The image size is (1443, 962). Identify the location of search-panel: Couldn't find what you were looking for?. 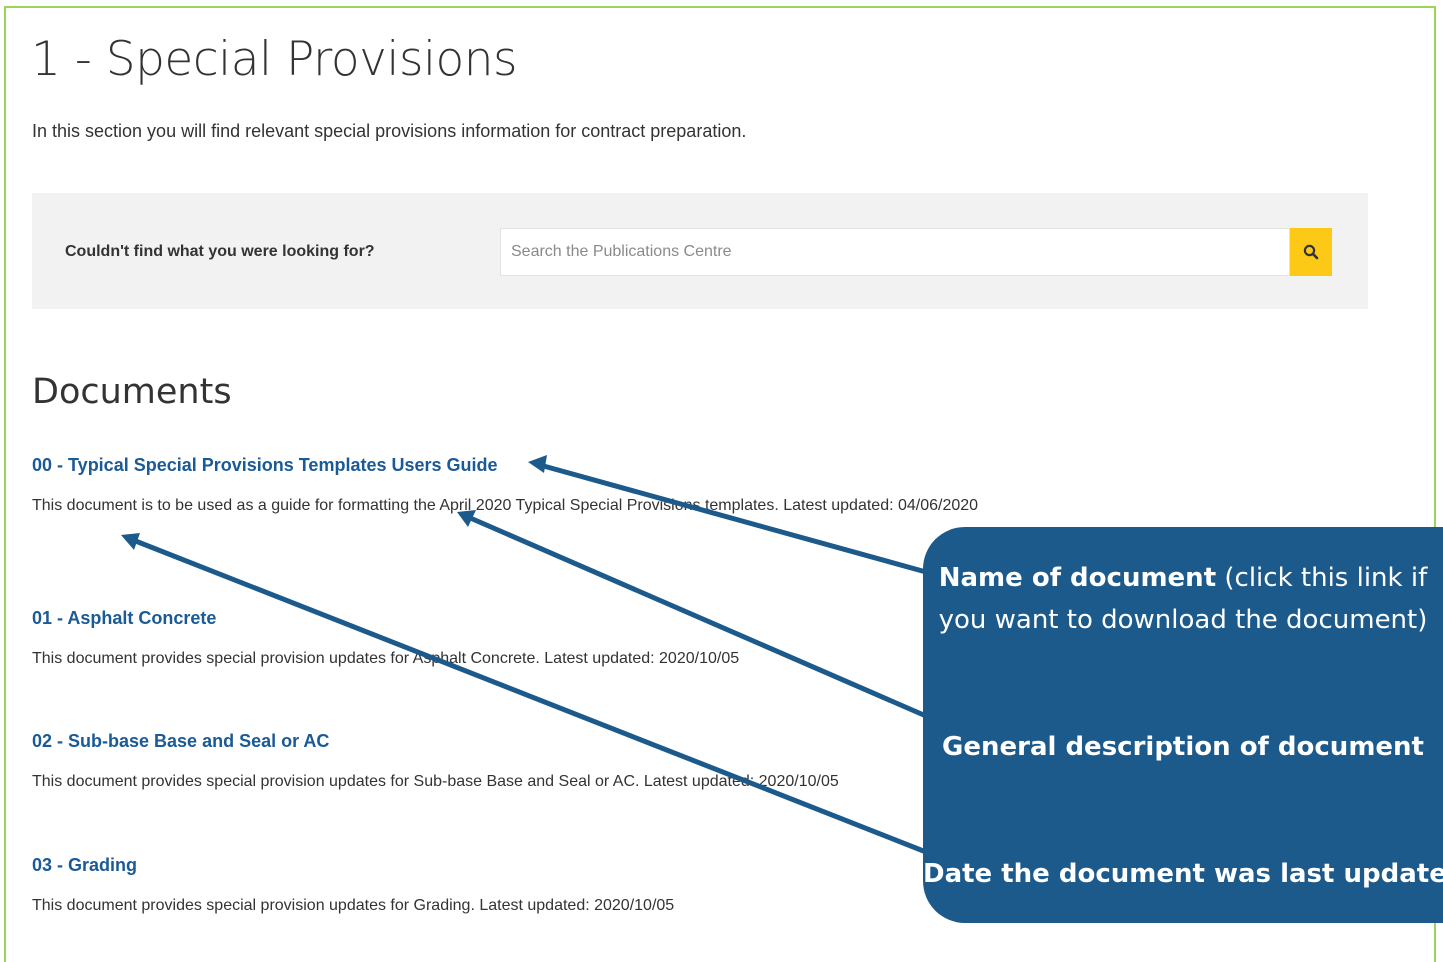
(700, 251).